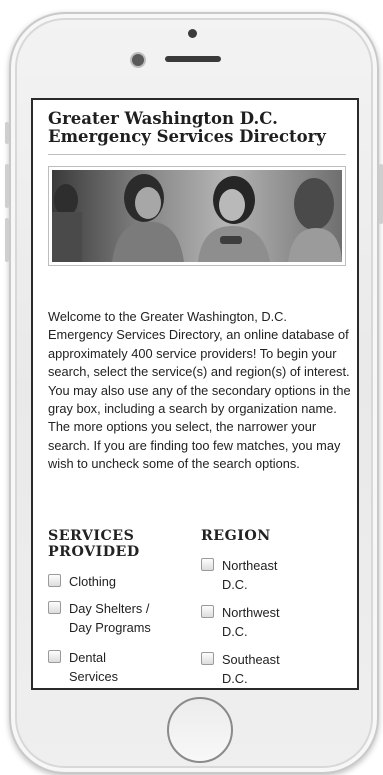 Image resolution: width=383 pixels, height=775 pixels. I want to click on services-heading-line2: PROVIDED, so click(94, 551).